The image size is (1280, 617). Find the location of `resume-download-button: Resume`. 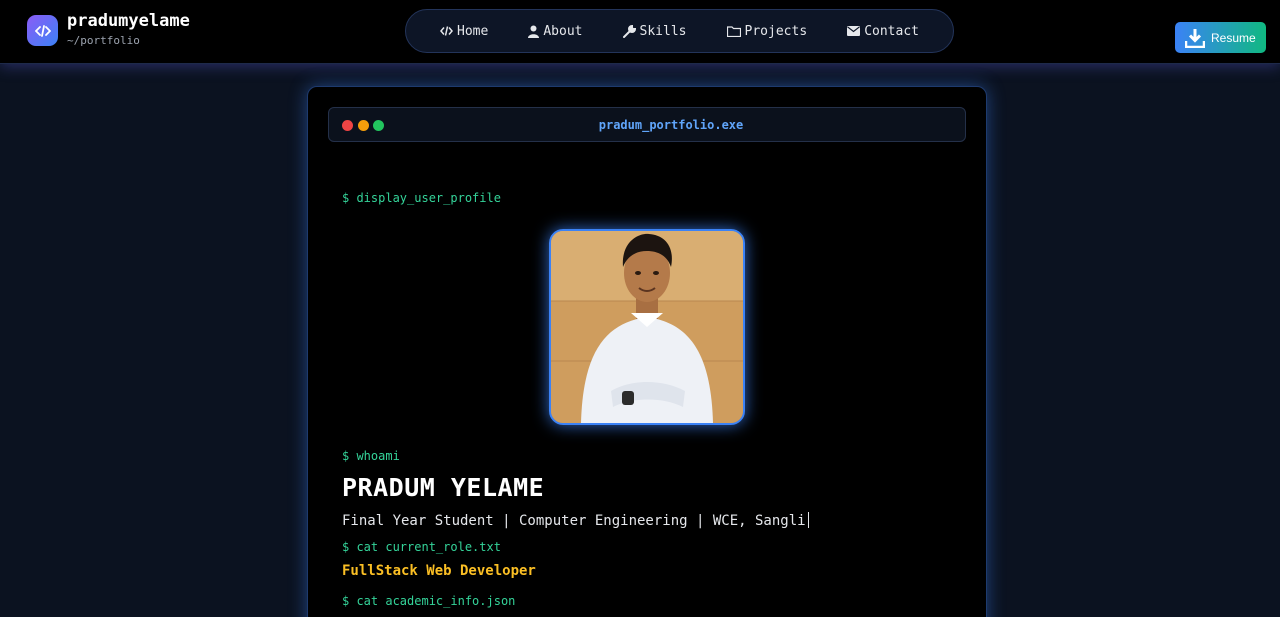

resume-download-button: Resume is located at coordinates (1220, 37).